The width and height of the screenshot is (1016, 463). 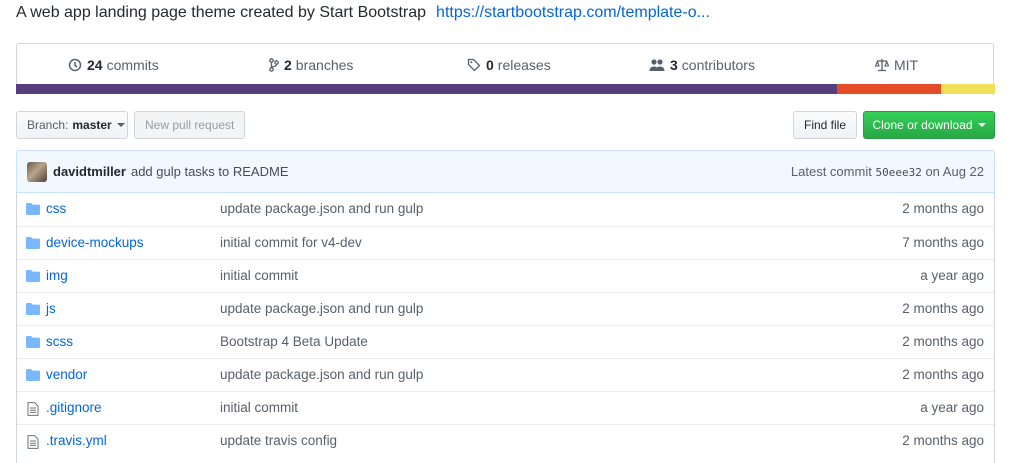 I want to click on branch-icon, so click(x=274, y=64).